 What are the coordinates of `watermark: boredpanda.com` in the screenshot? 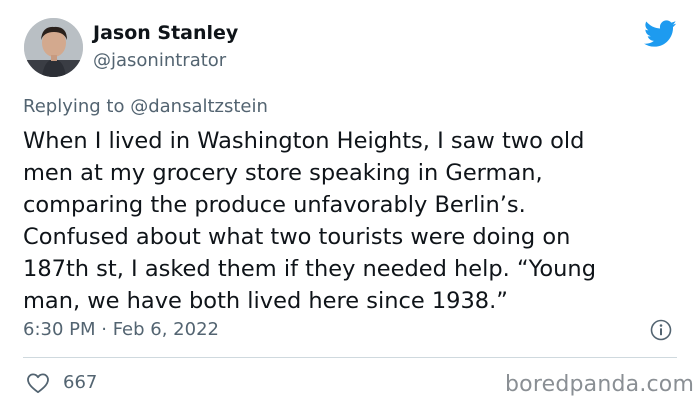 It's located at (600, 384).